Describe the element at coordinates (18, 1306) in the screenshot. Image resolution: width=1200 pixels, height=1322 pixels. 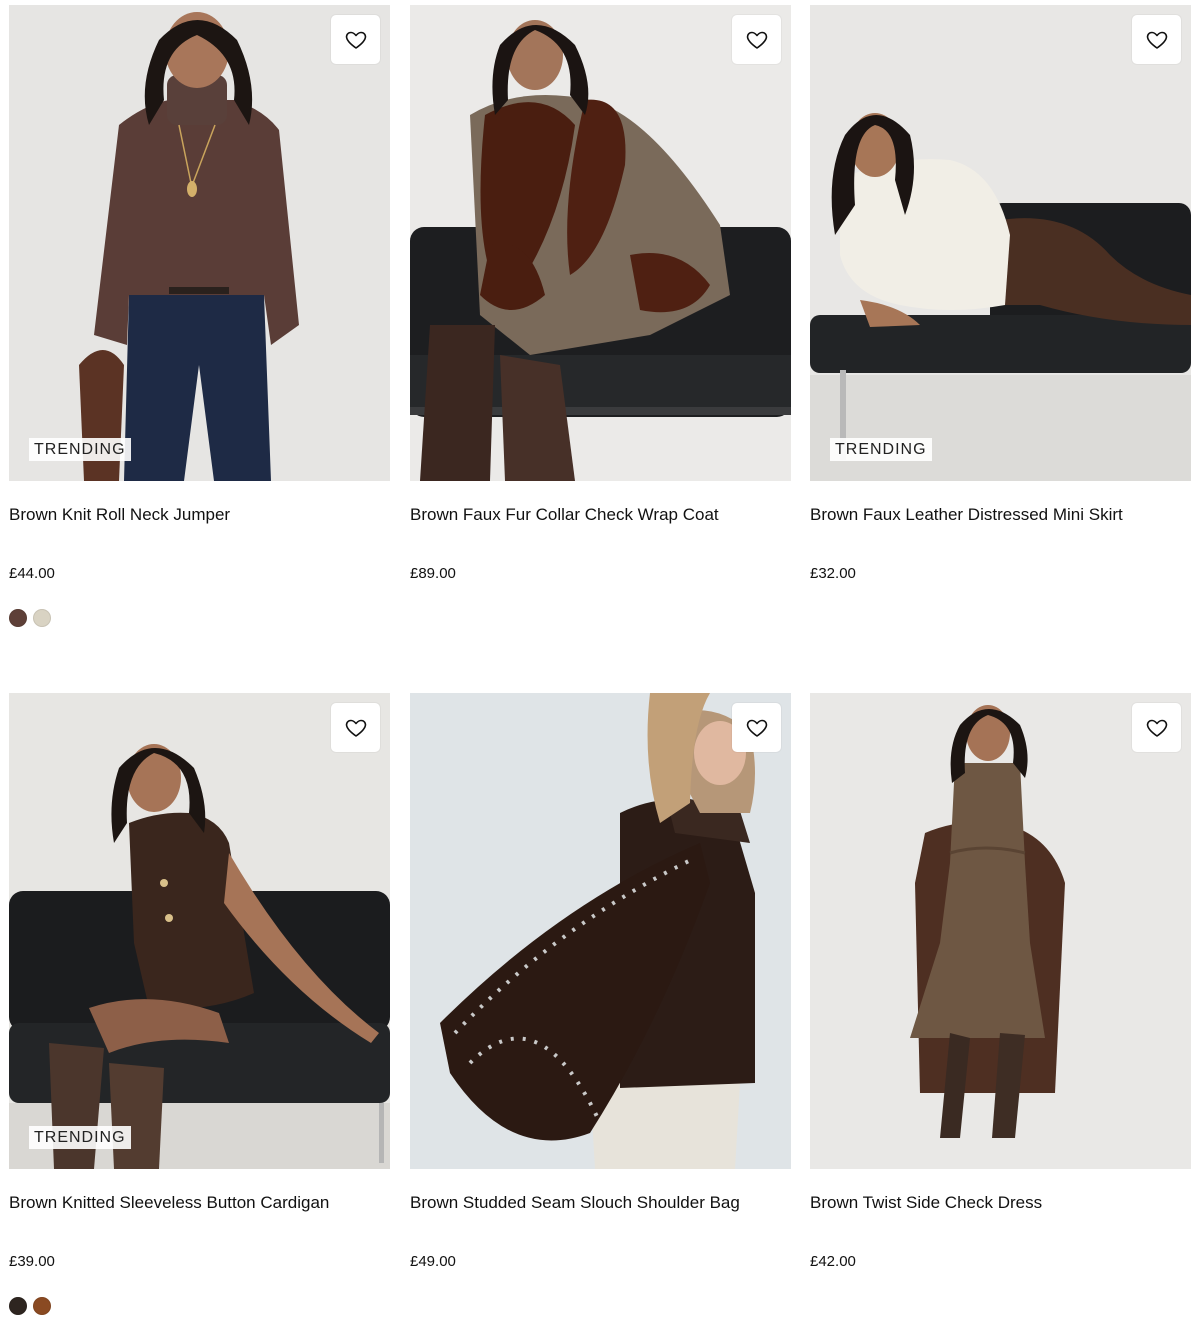
I see `color-swatch-dark-brown` at that location.